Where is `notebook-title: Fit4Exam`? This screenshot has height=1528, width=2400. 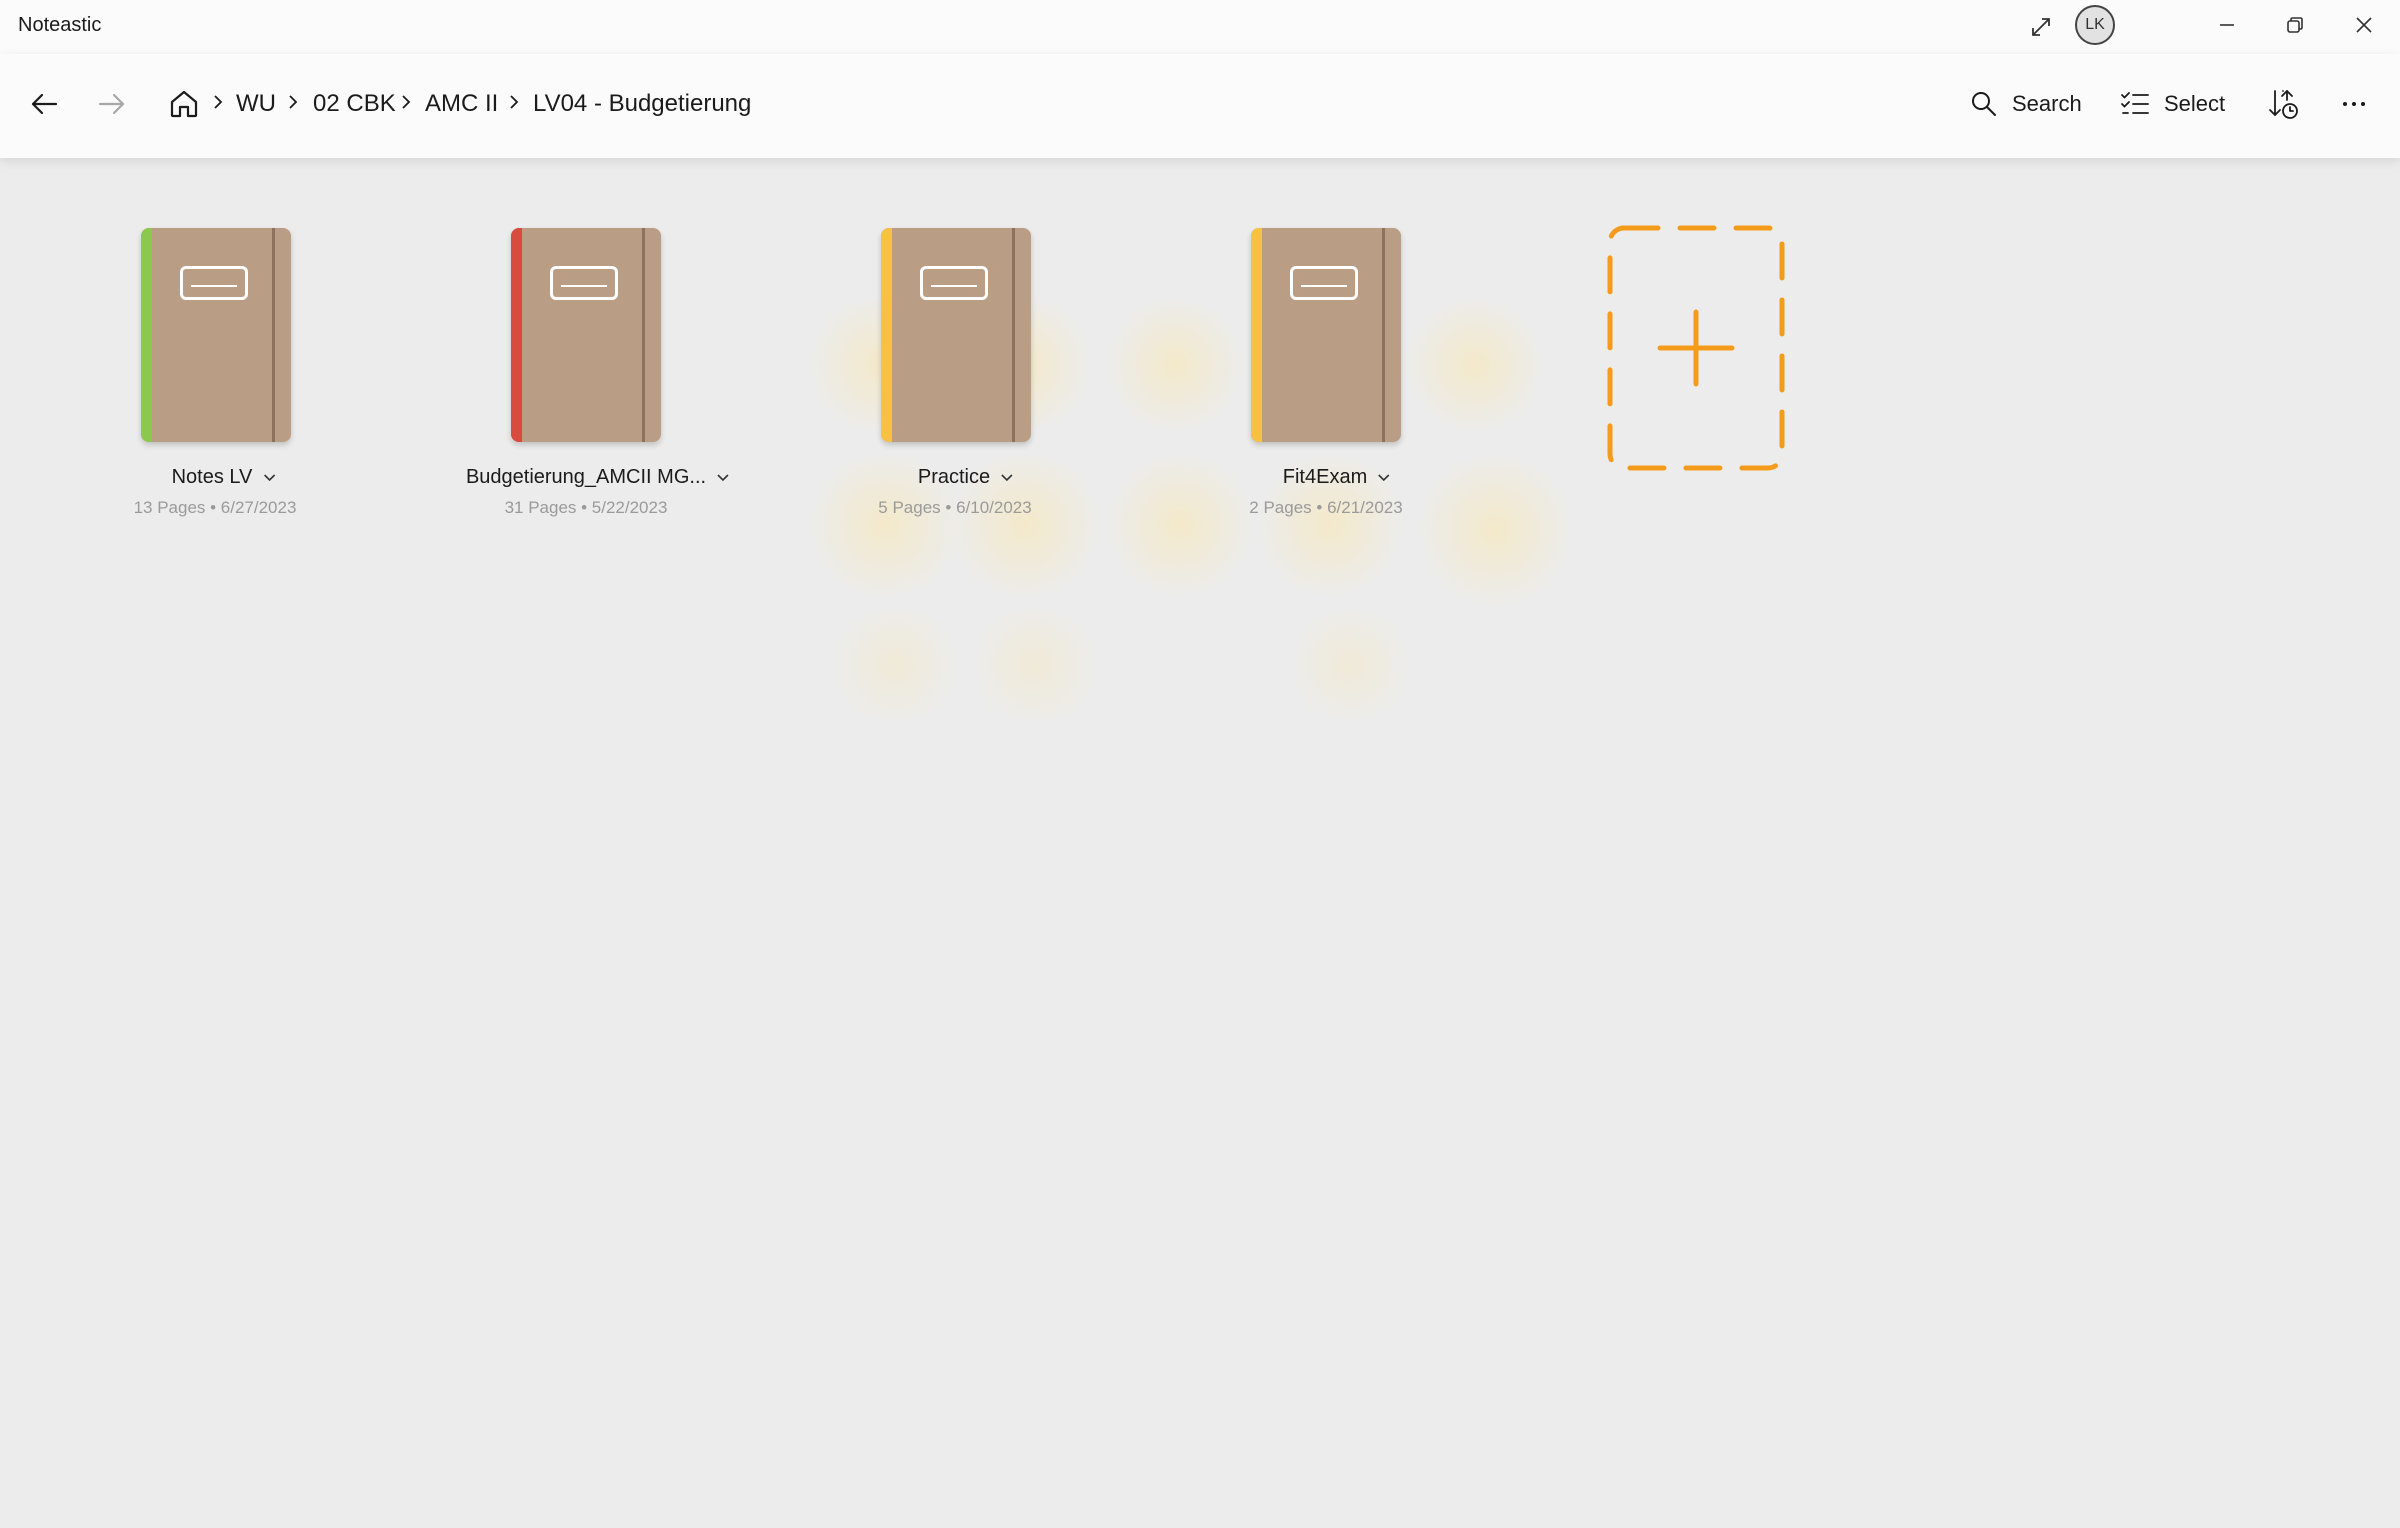 notebook-title: Fit4Exam is located at coordinates (1337, 477).